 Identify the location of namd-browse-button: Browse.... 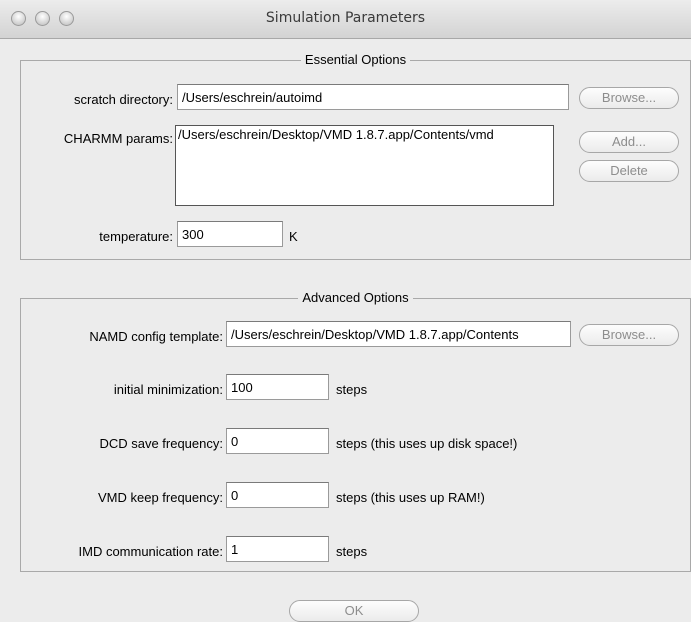
(629, 335).